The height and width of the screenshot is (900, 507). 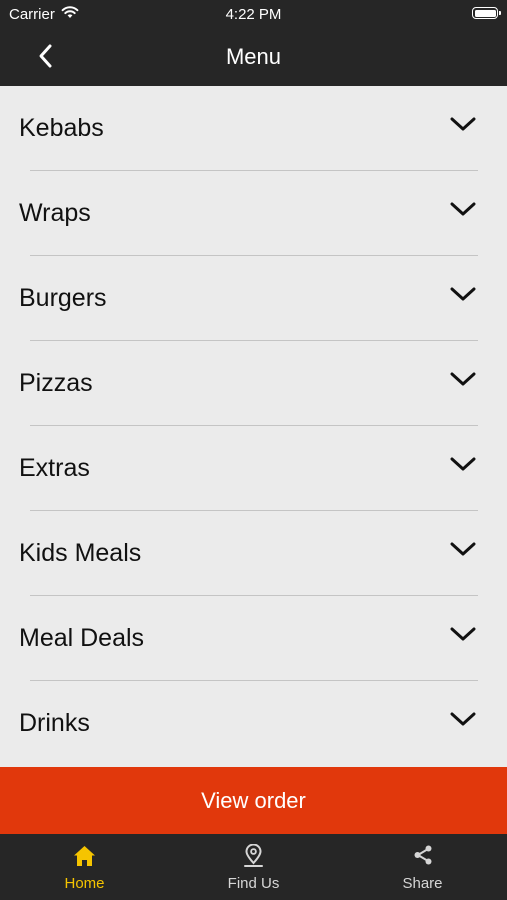 What do you see at coordinates (422, 883) in the screenshot?
I see `tab-label: Share` at bounding box center [422, 883].